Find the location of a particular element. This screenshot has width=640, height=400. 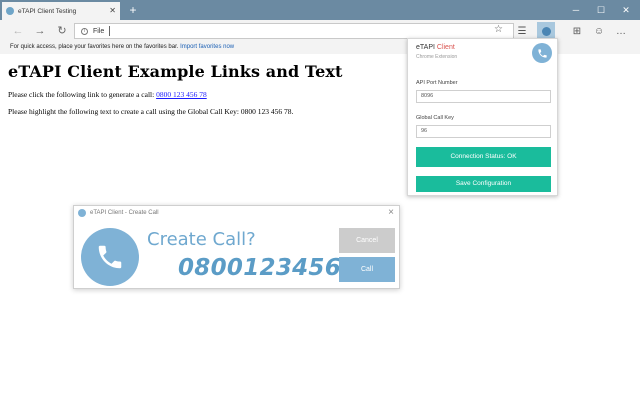

browser-tab: eTAPI Client Testing ✕ is located at coordinates (61, 11).